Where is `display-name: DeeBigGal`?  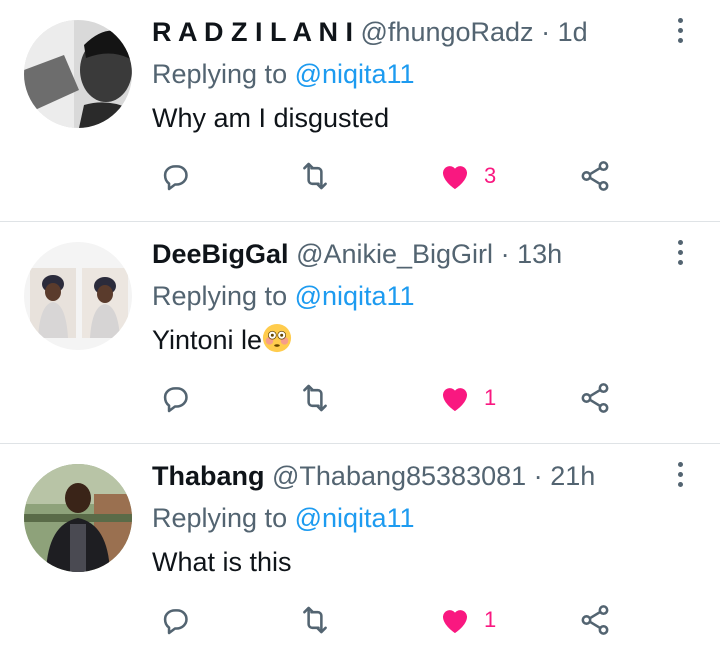 display-name: DeeBigGal is located at coordinates (220, 254).